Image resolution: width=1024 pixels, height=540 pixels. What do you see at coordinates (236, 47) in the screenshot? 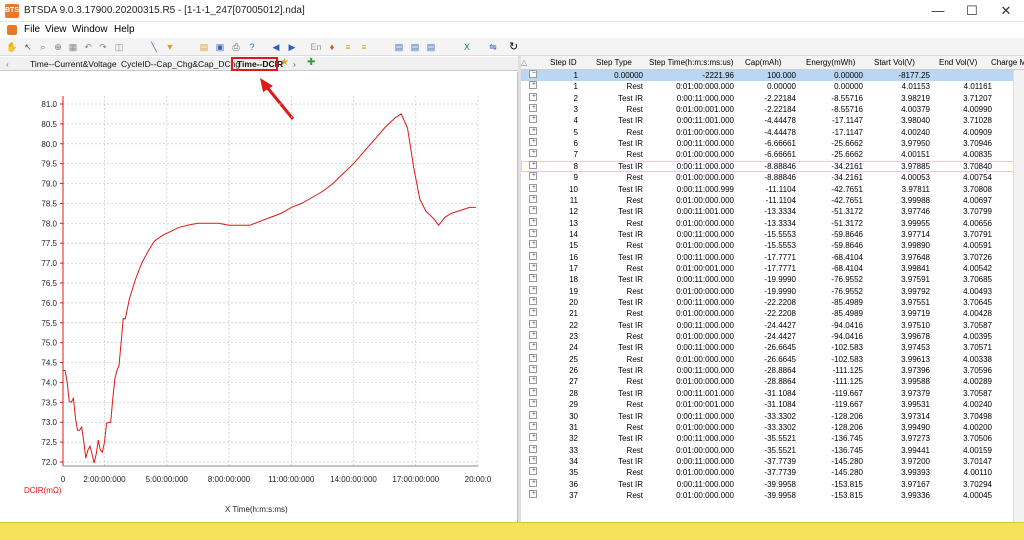
I see `print-icon: ⎙` at bounding box center [236, 47].